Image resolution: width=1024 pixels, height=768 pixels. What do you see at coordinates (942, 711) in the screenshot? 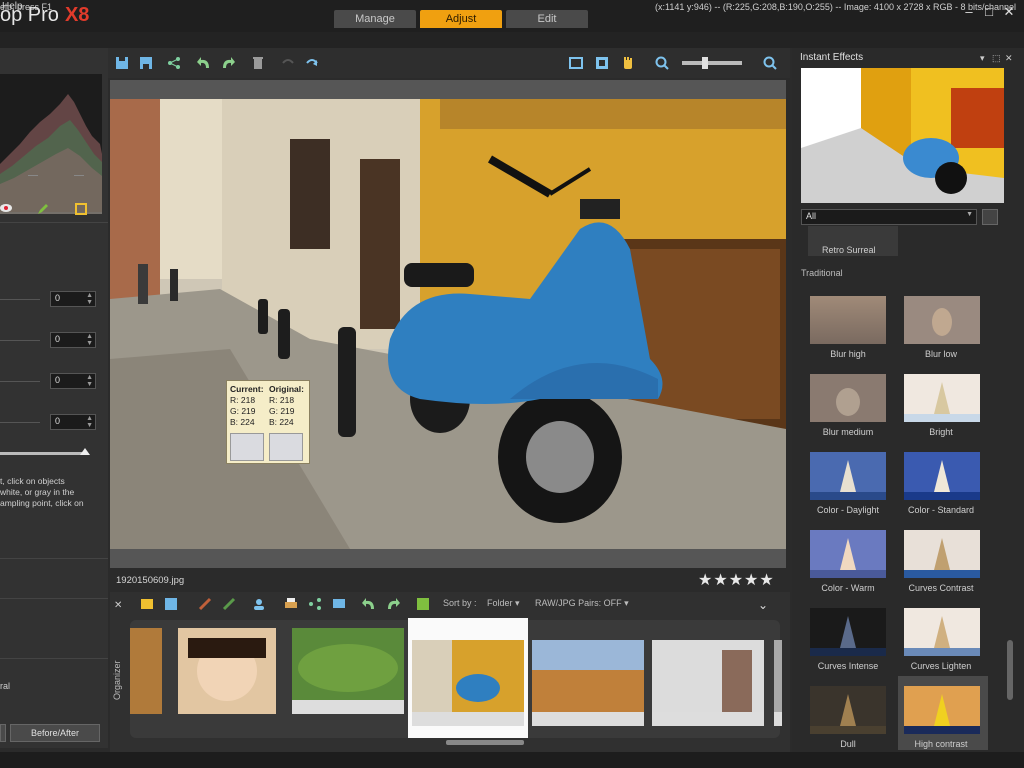
I see `effect-high-contrast` at bounding box center [942, 711].